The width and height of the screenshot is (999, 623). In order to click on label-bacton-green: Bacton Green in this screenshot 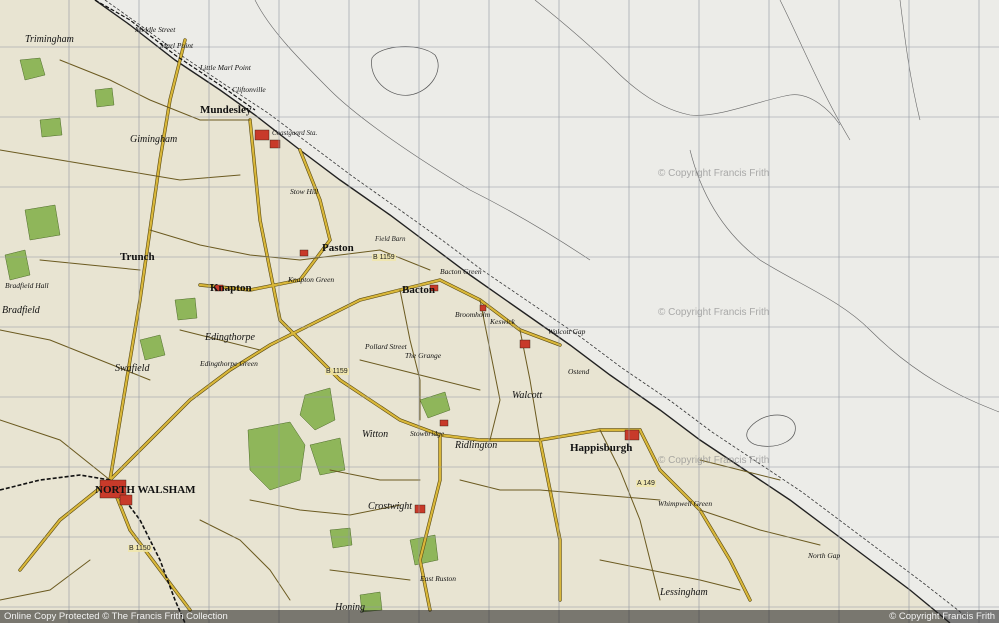, I will do `click(461, 271)`.